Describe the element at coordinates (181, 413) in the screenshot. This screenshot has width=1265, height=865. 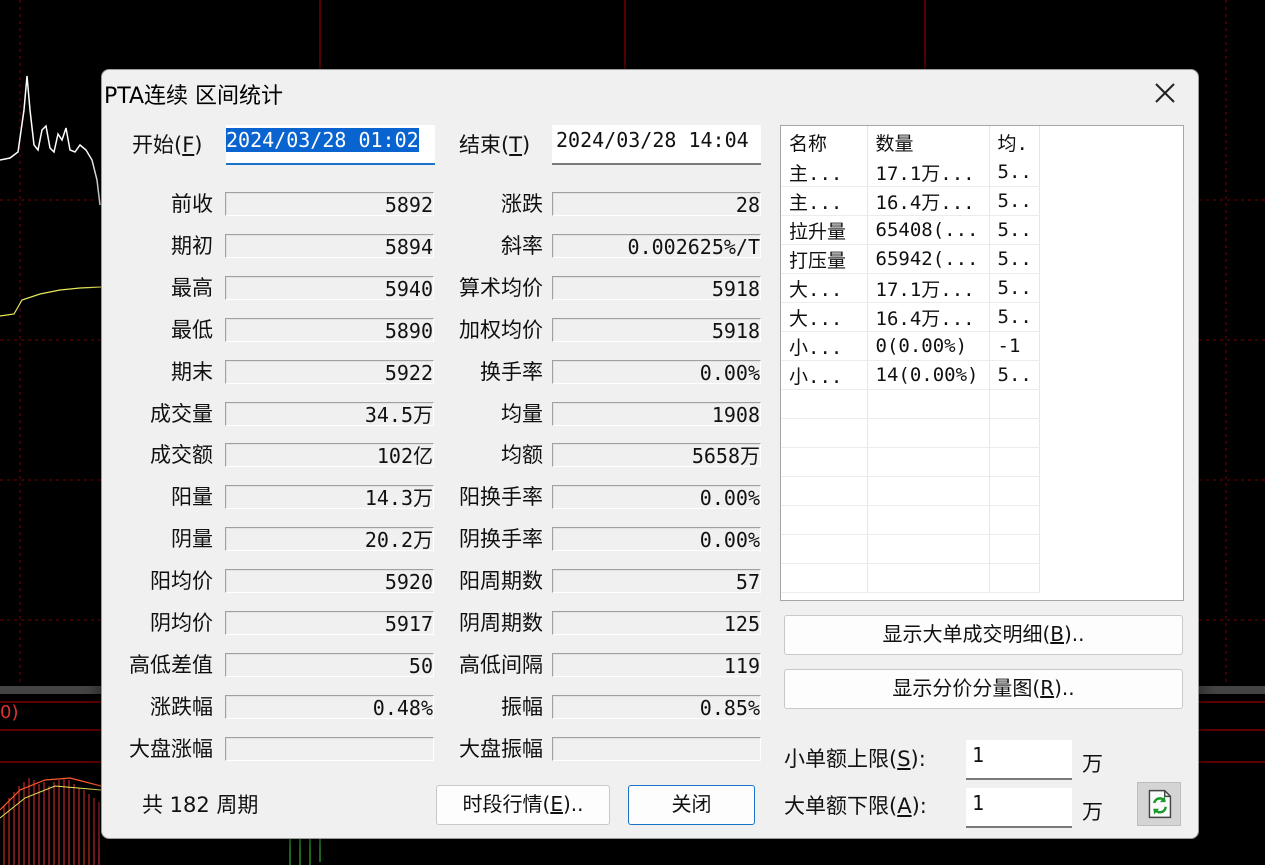
I see `left_stats-label-5: 成交量` at that location.